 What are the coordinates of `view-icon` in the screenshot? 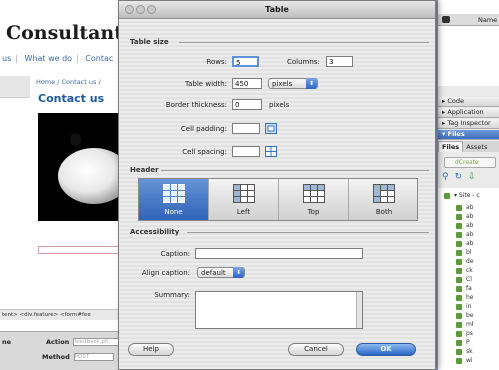 It's located at (446, 19).